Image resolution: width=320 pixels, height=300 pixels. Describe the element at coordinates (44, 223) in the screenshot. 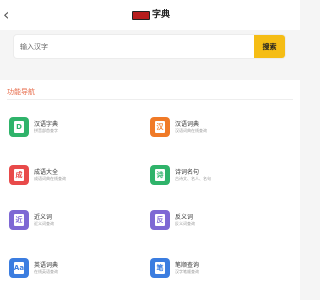

I see `nav-item-desc: 近义词查询` at that location.